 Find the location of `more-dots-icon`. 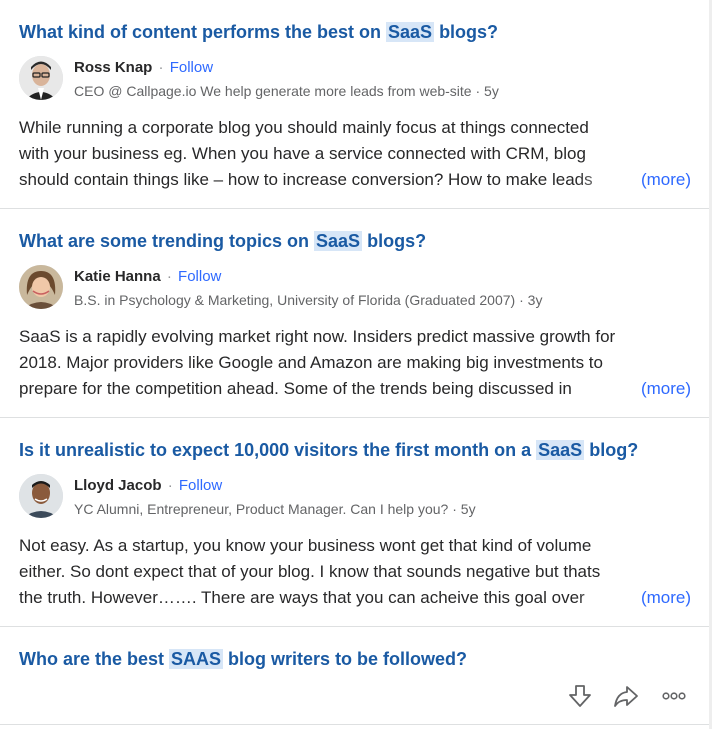

more-dots-icon is located at coordinates (674, 698).